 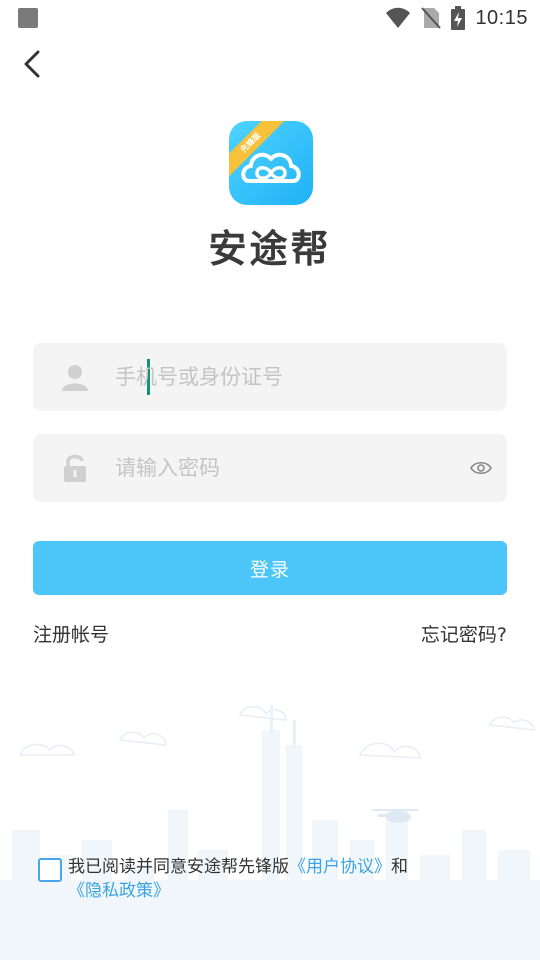 I want to click on login-button: 登录, so click(x=270, y=568).